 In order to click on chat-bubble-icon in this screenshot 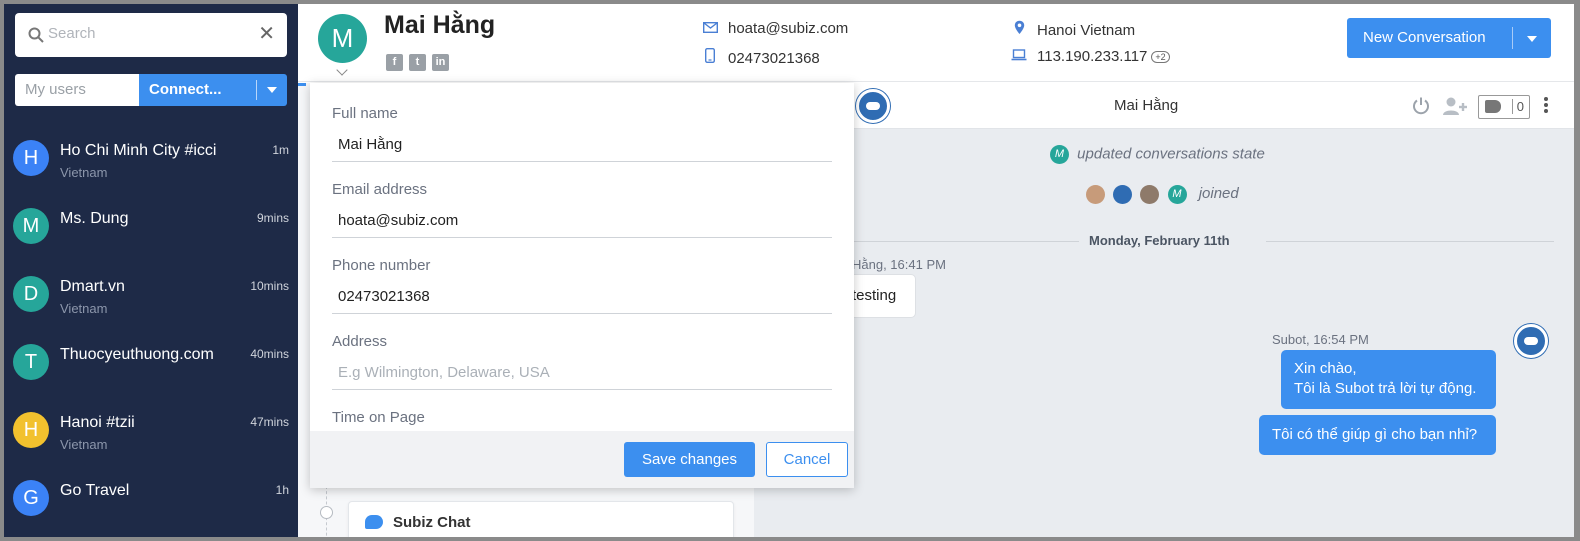, I will do `click(374, 522)`.